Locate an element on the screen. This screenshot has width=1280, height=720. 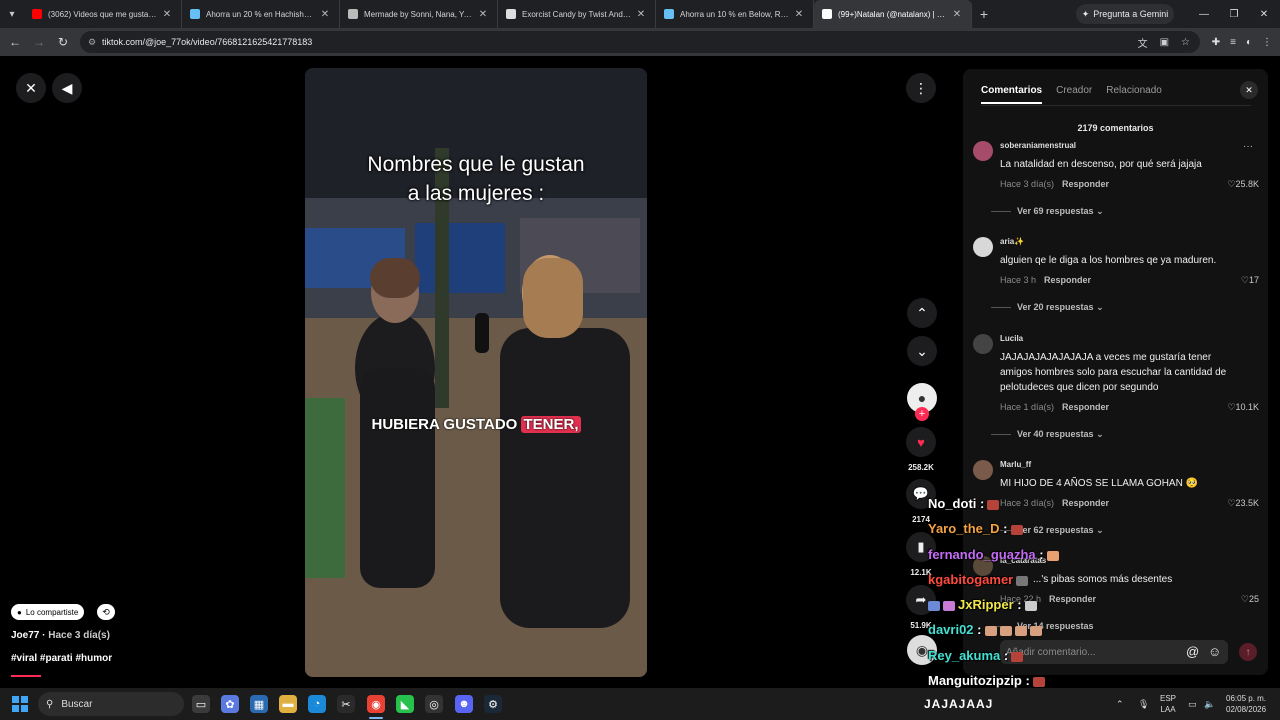
tab-creador: Creador is located at coordinates (1074, 94).